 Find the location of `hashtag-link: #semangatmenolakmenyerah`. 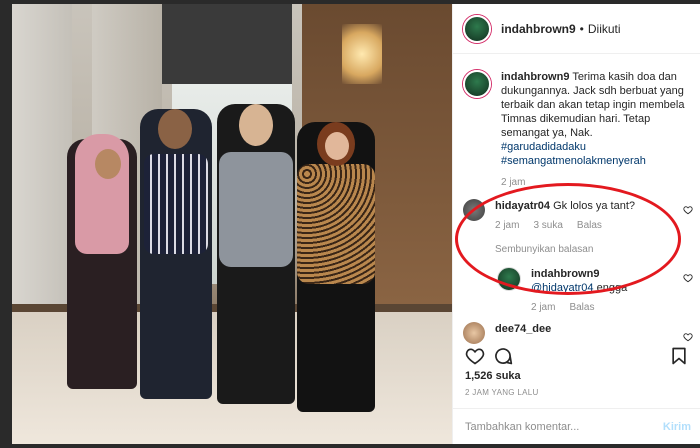

hashtag-link: #semangatmenolakmenyerah is located at coordinates (598, 161).